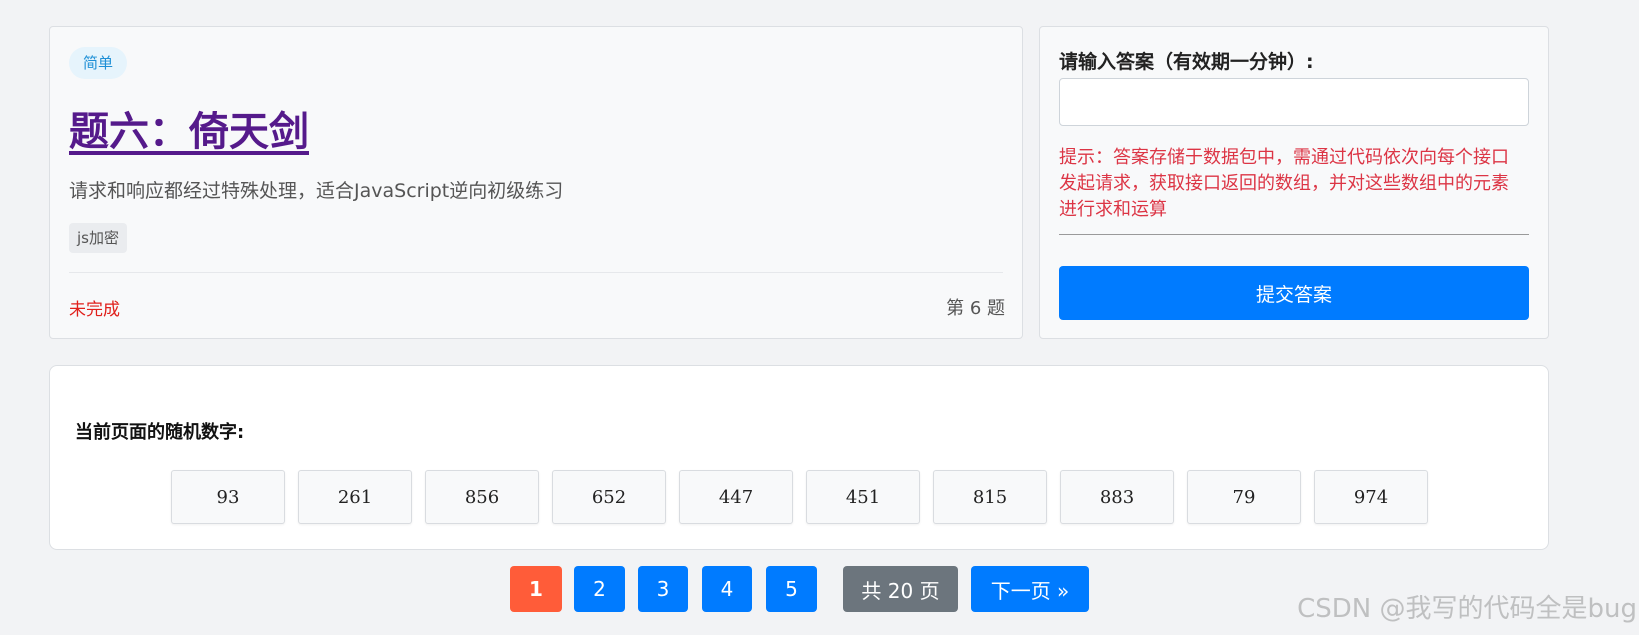  Describe the element at coordinates (609, 497) in the screenshot. I see `random-number: 652` at that location.